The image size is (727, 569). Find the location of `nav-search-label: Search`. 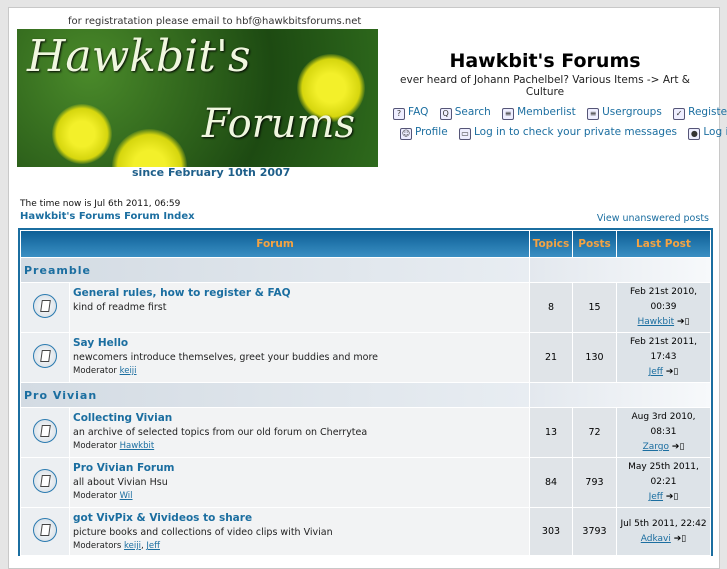

nav-search-label: Search is located at coordinates (472, 112).